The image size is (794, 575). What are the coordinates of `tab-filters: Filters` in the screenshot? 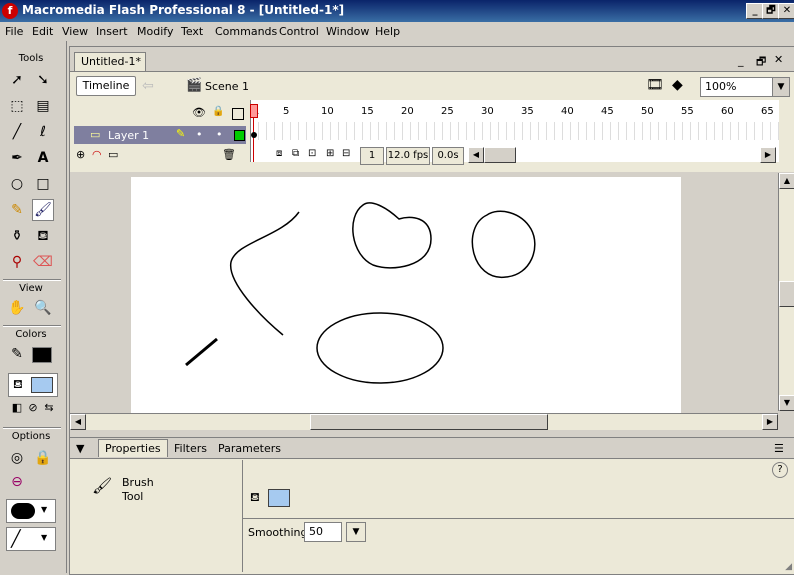 It's located at (190, 448).